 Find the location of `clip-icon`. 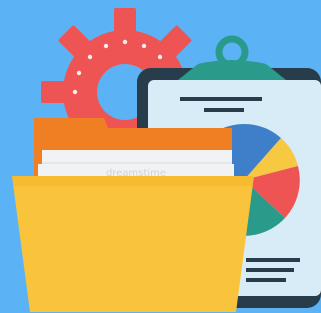

clip-icon is located at coordinates (232, 57).